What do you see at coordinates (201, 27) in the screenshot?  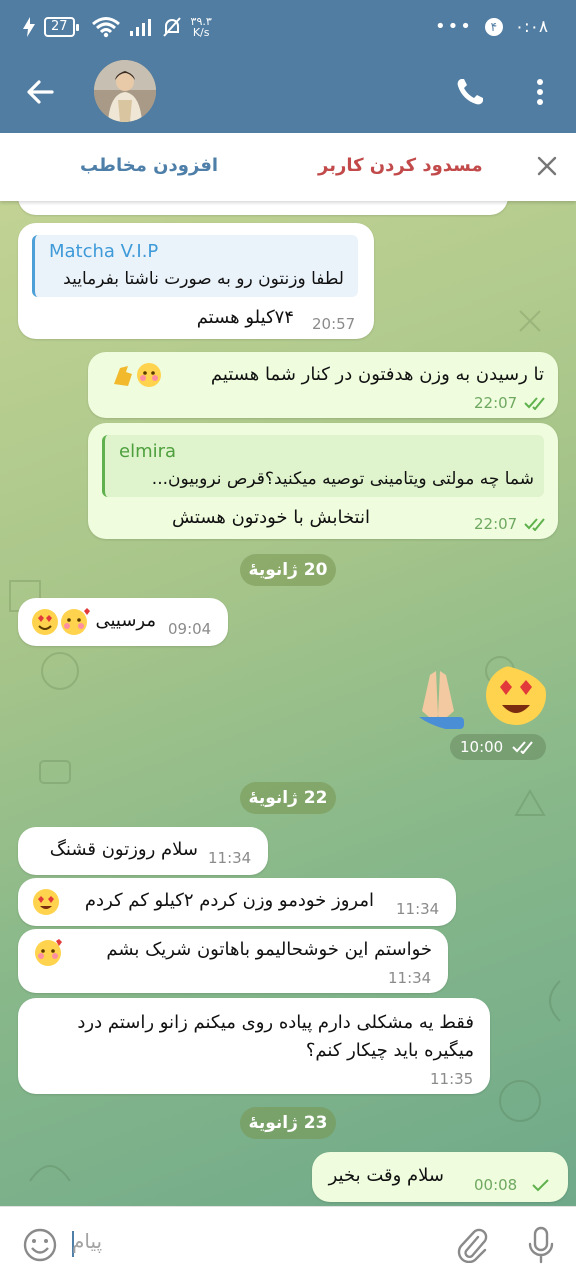 I see `network-speed: ۳۹.۳ K/s` at bounding box center [201, 27].